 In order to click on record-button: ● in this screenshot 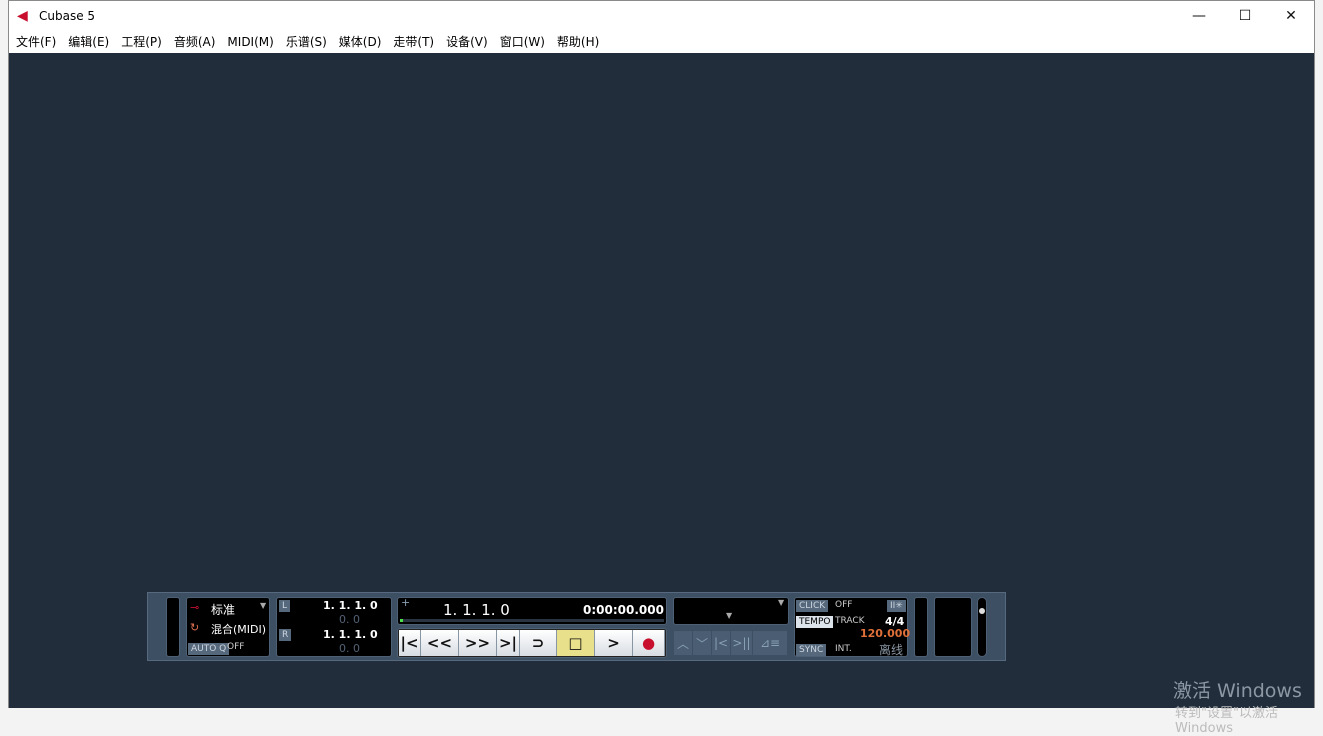, I will do `click(649, 643)`.